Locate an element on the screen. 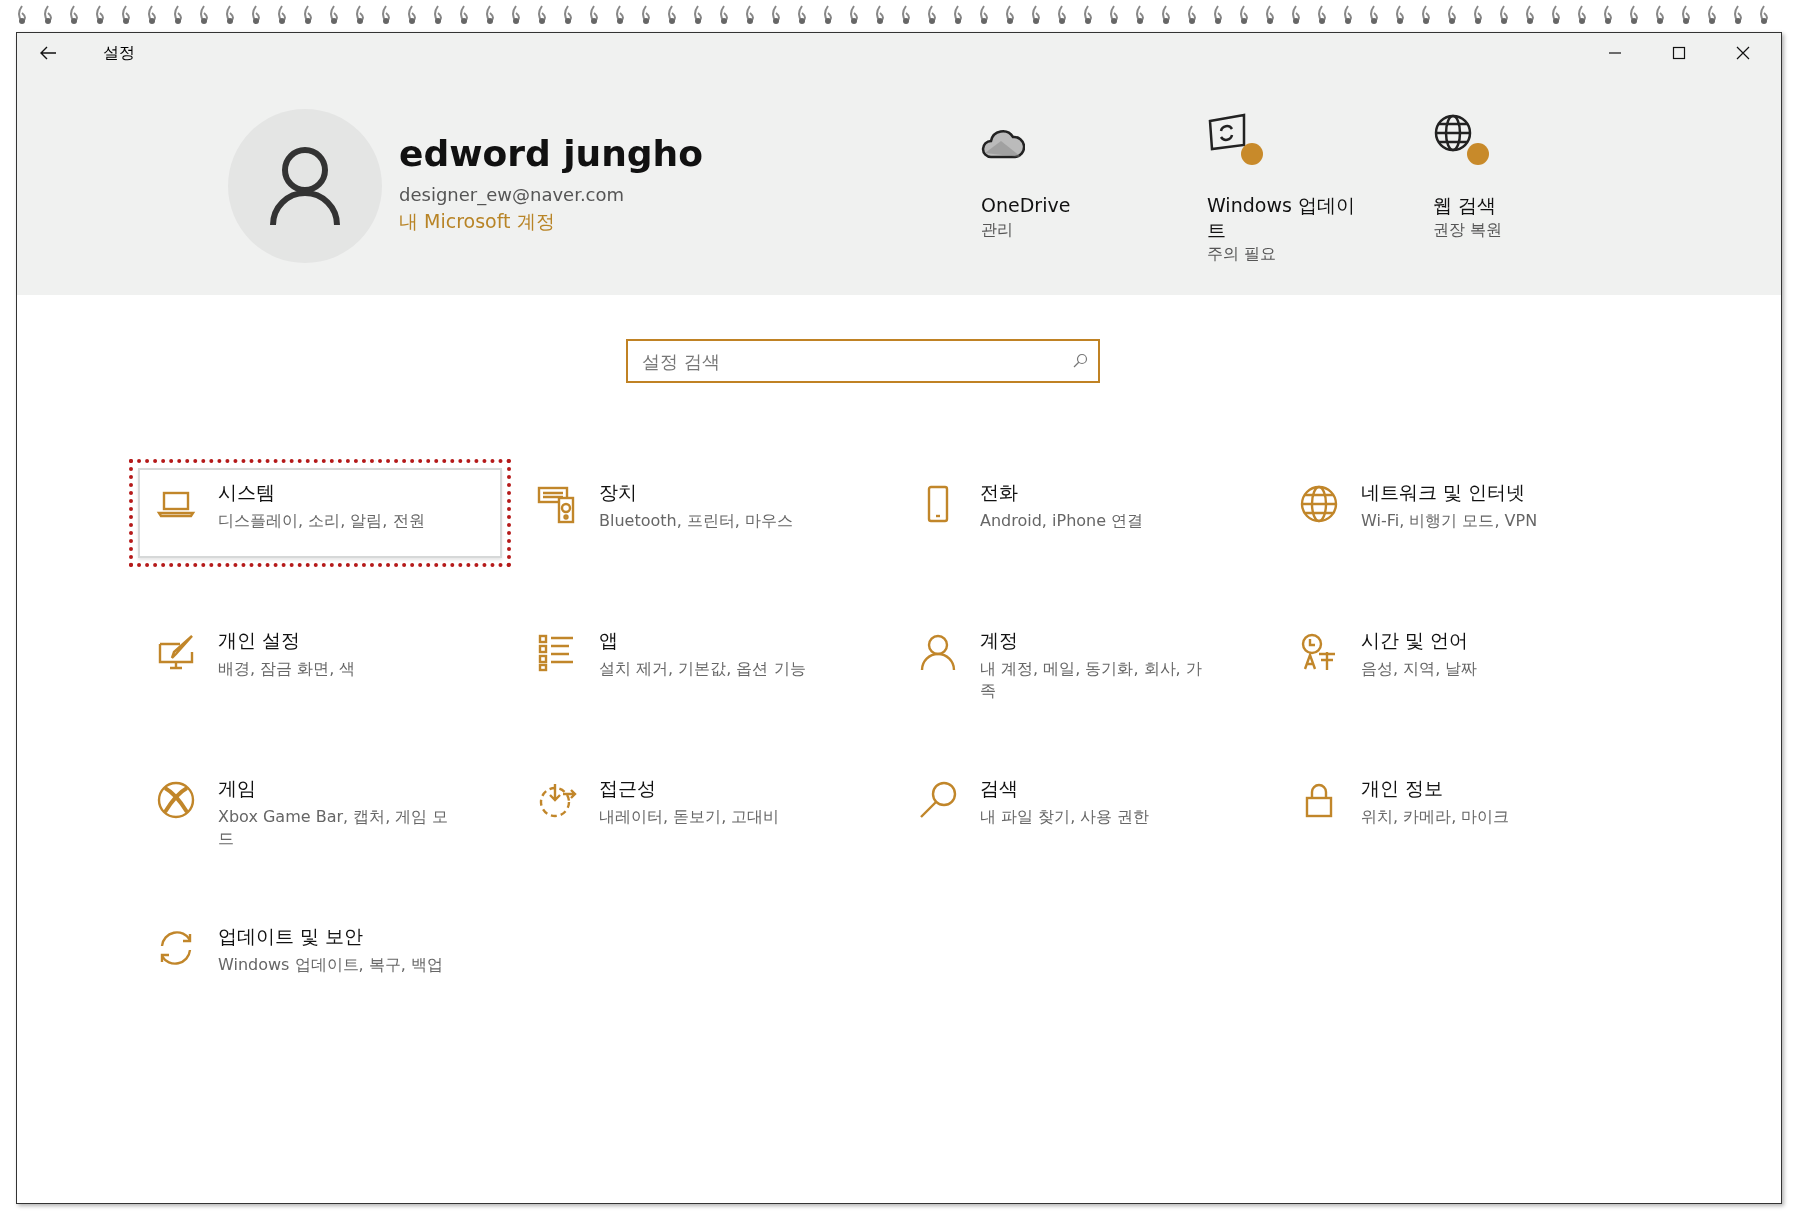 This screenshot has width=1800, height=1222. window-title: 설정 is located at coordinates (119, 53).